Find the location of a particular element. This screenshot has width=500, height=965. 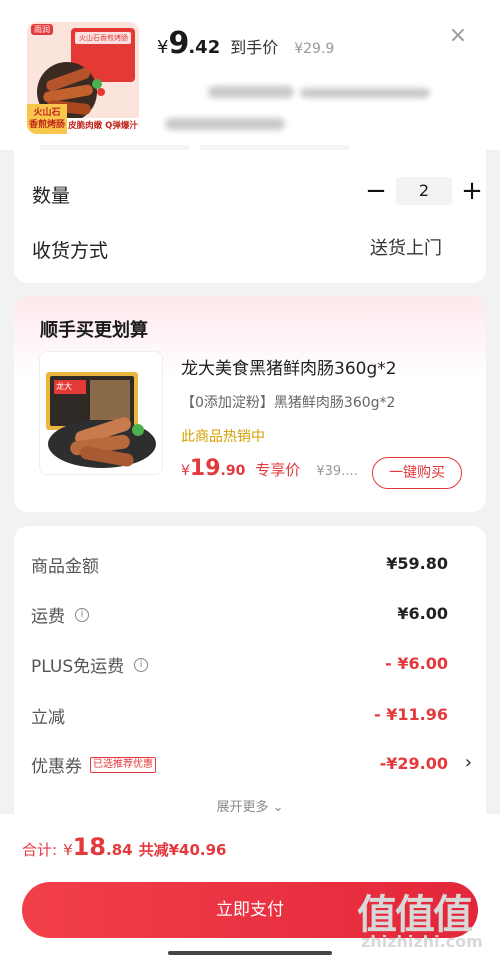

quantity-label: 数量 is located at coordinates (51, 196).